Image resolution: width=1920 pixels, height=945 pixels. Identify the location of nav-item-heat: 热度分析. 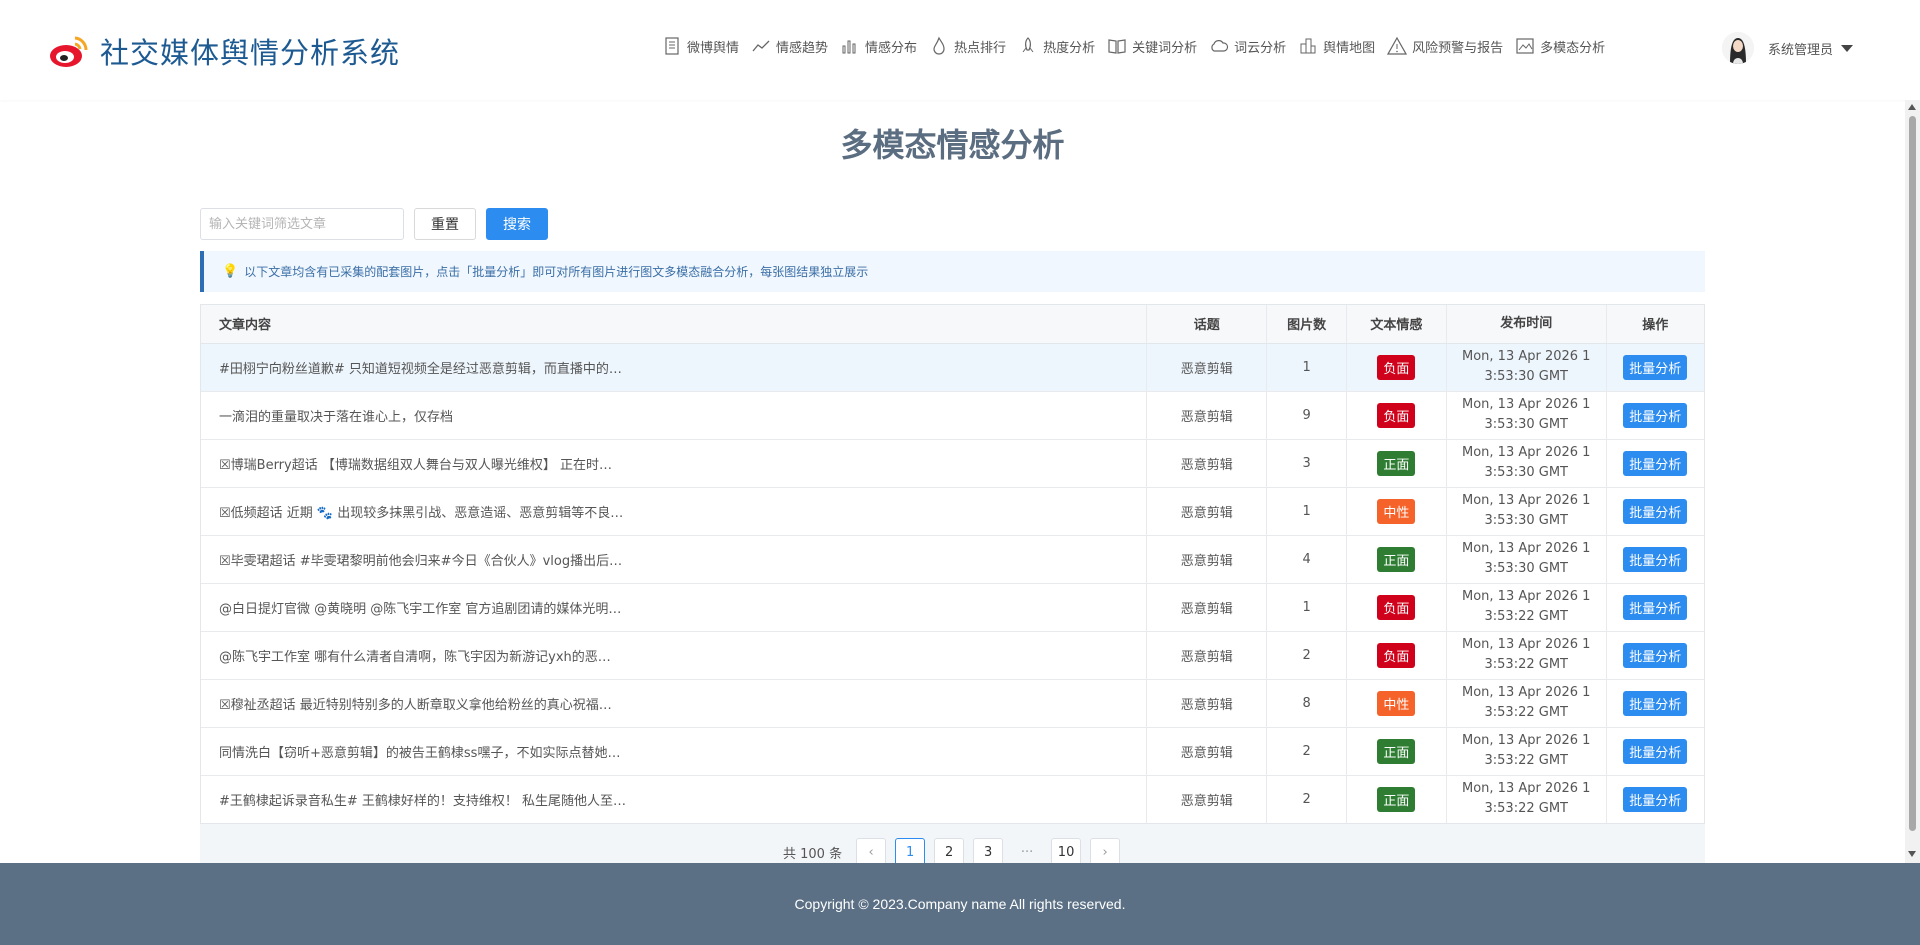
(1056, 46).